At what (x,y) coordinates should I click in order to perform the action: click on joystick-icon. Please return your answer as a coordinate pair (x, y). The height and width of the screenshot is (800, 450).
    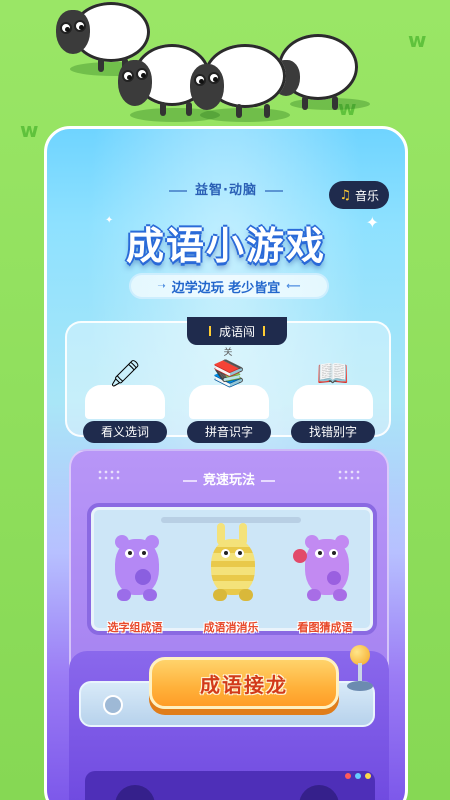
    Looking at the image, I should click on (360, 673).